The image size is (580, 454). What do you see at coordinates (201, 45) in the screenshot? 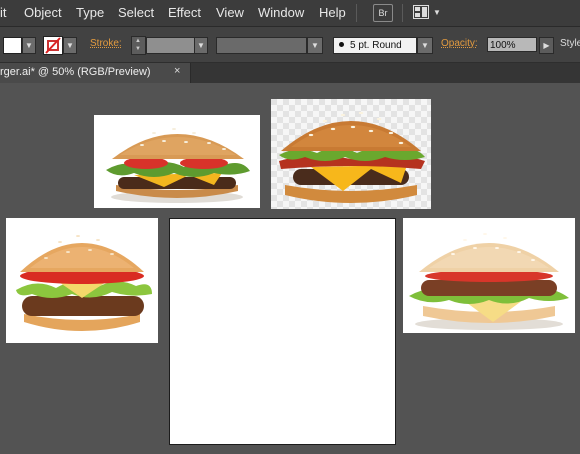
I see `stroke-weight-dropdown-button: ▼` at bounding box center [201, 45].